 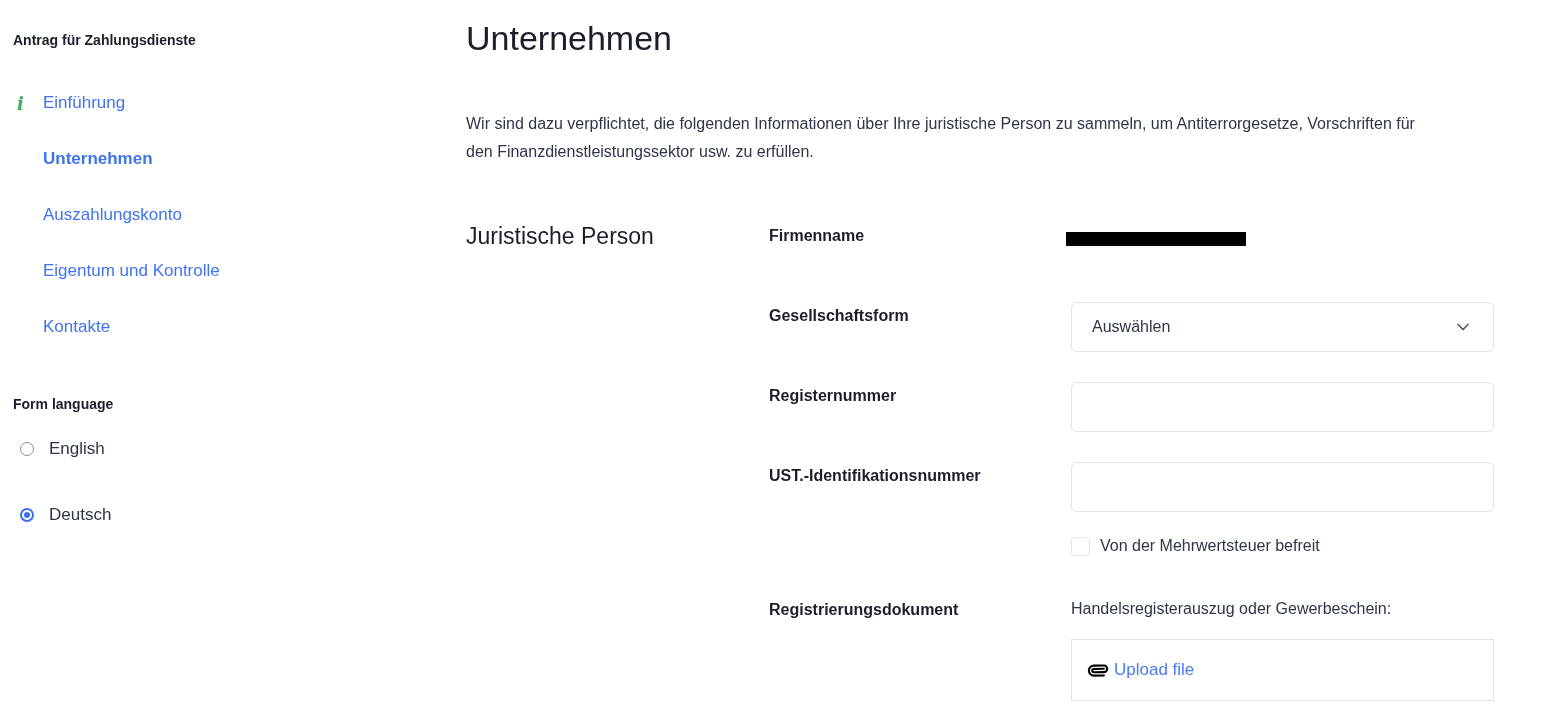 I want to click on field-label: Registrierungsdokument, so click(x=864, y=609).